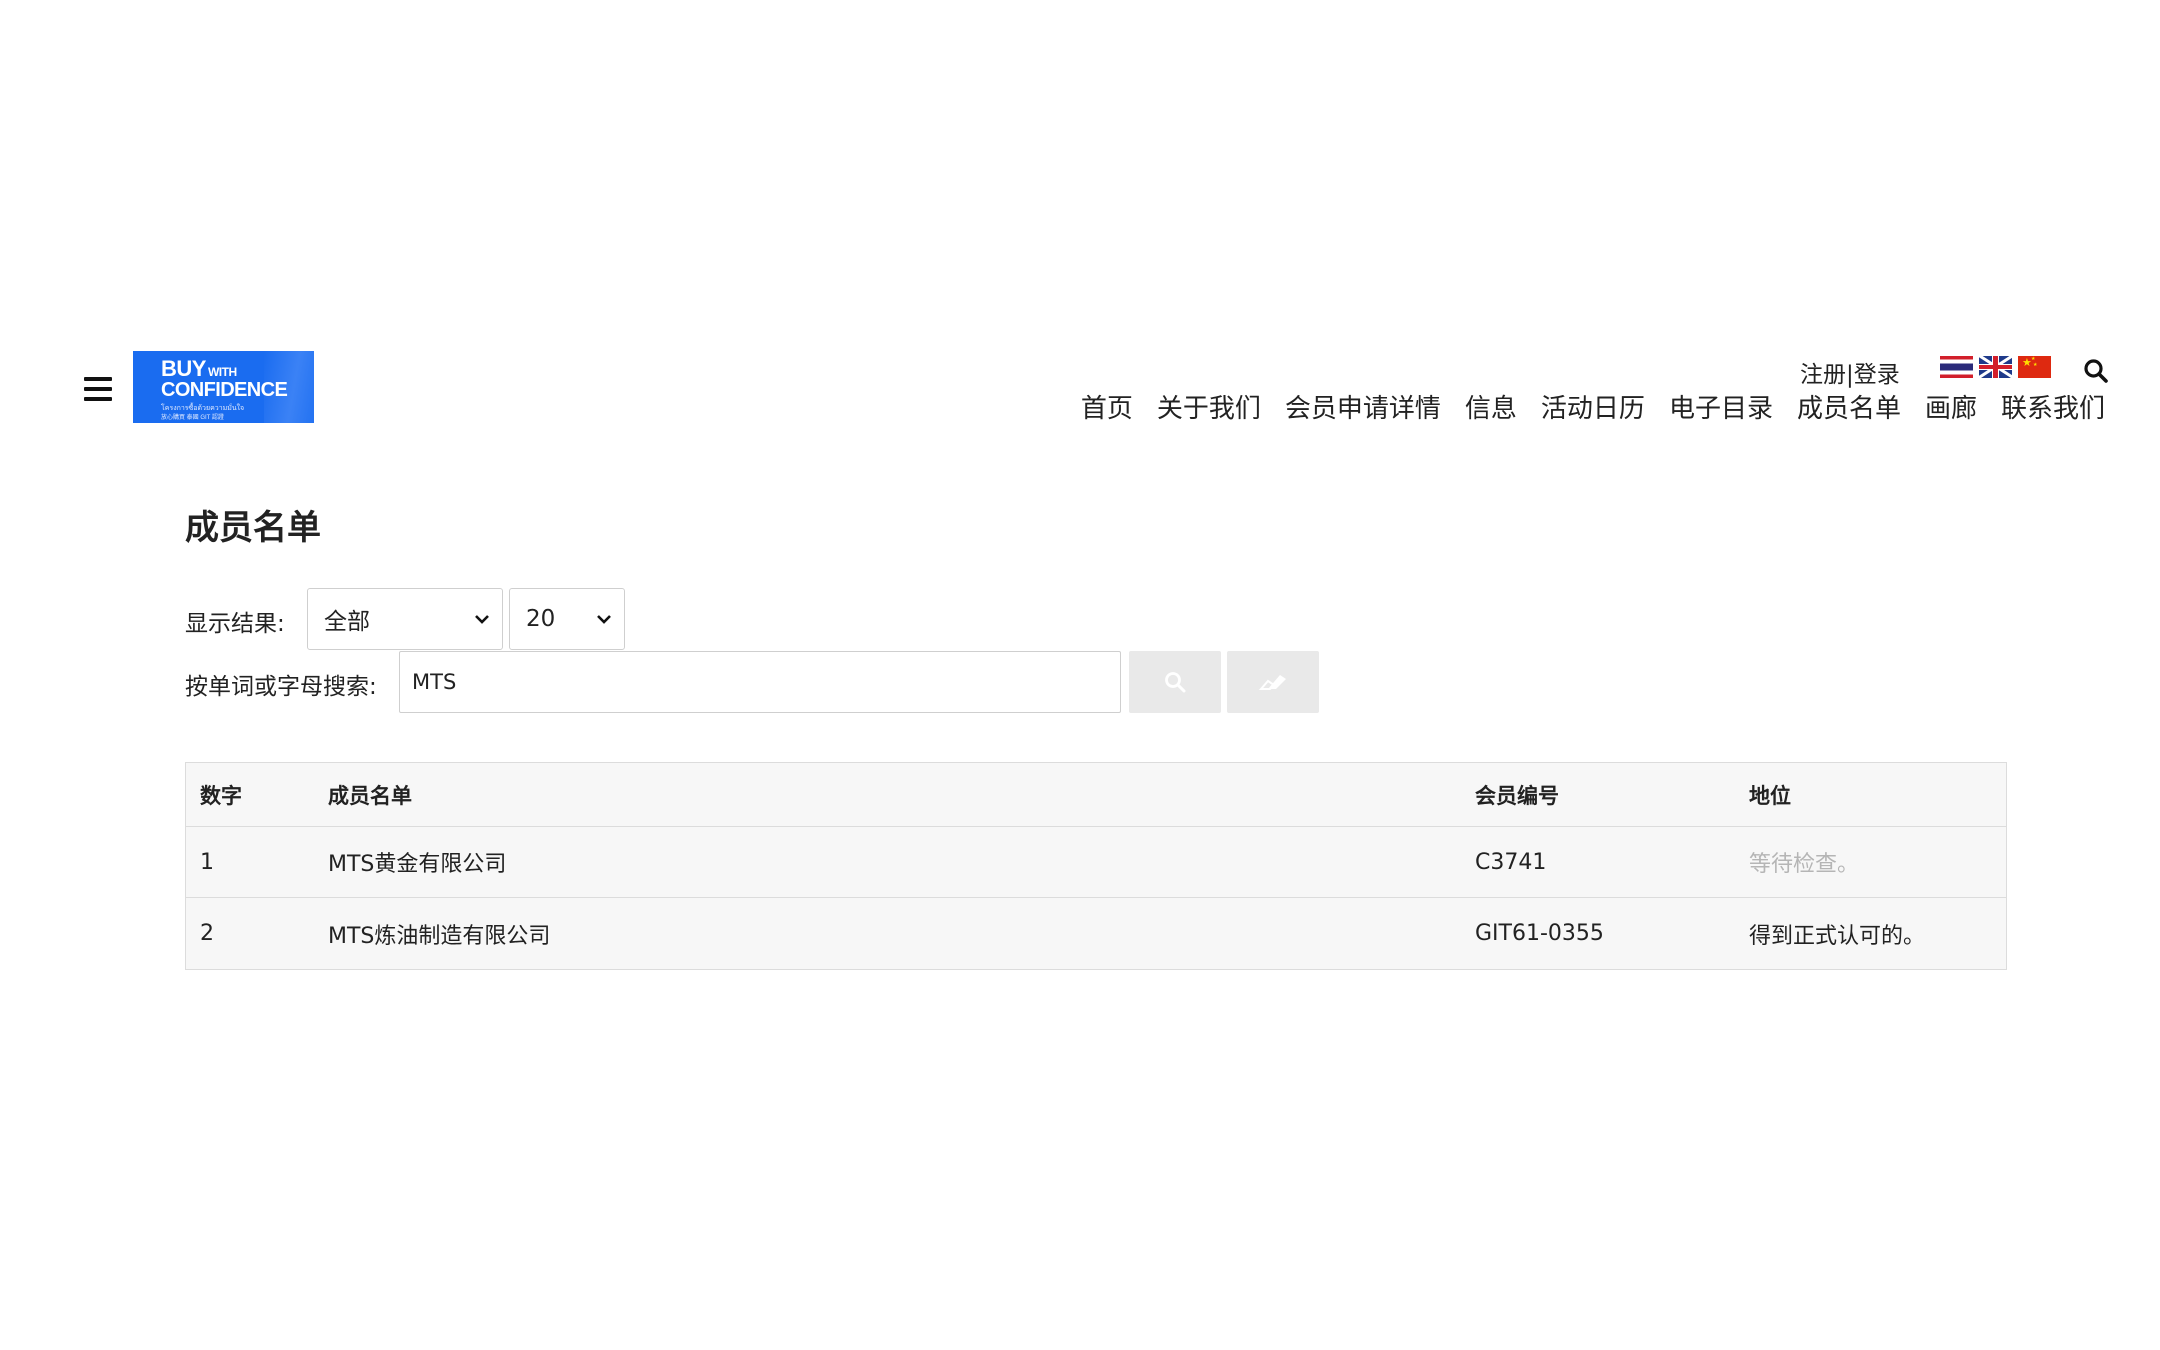 This screenshot has height=1350, width=2160. Describe the element at coordinates (222, 372) in the screenshot. I see `logo-text-with: WITH` at that location.